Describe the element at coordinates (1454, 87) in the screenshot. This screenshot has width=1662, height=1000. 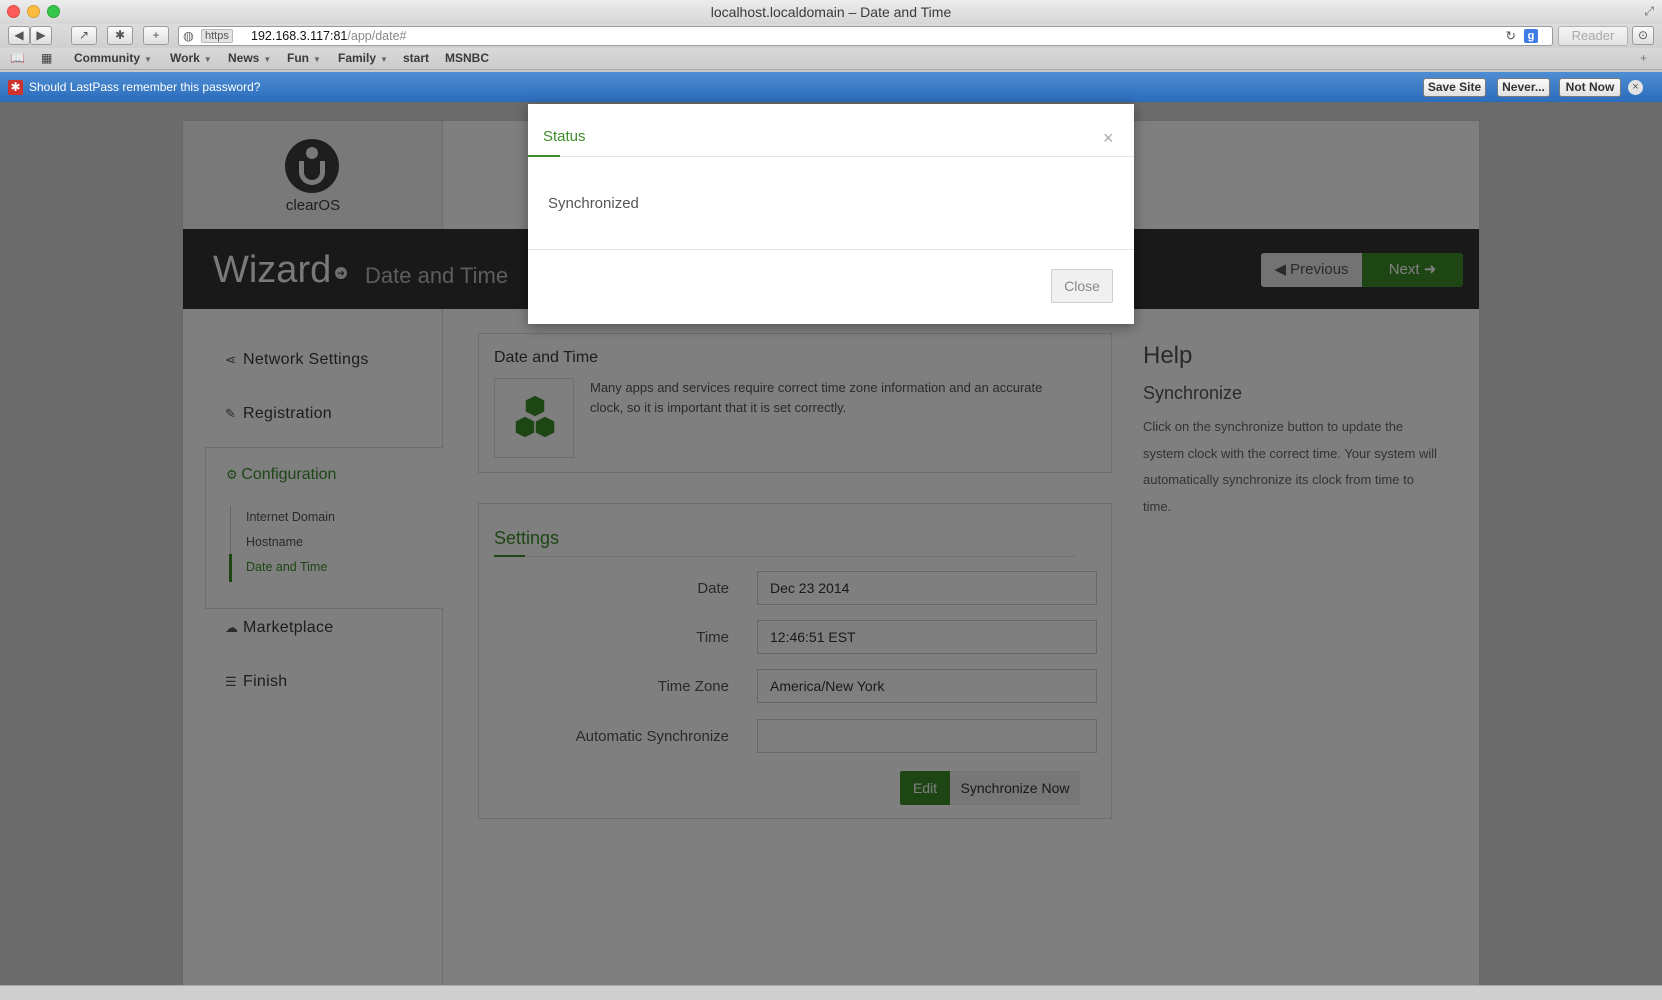
I see `save-site-button: Save Site` at that location.